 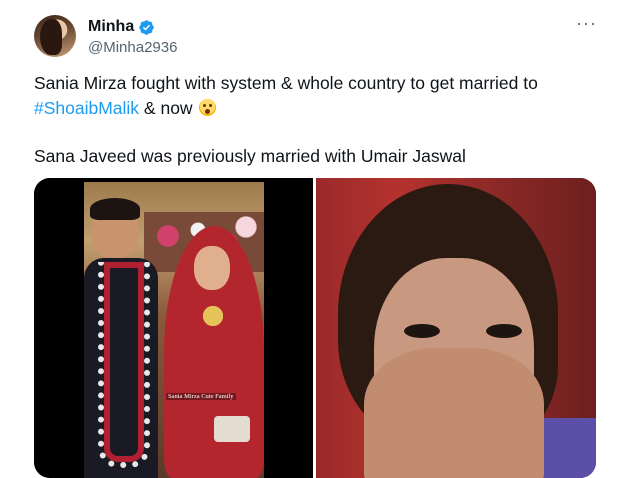 I want to click on bride-figure, so click(x=214, y=352).